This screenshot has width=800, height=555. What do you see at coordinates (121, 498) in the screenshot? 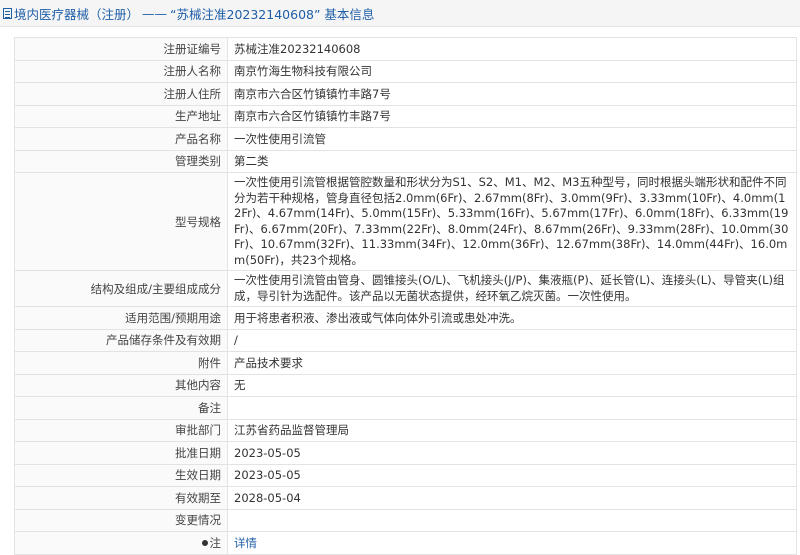
I see `row-label: 有效期至` at bounding box center [121, 498].